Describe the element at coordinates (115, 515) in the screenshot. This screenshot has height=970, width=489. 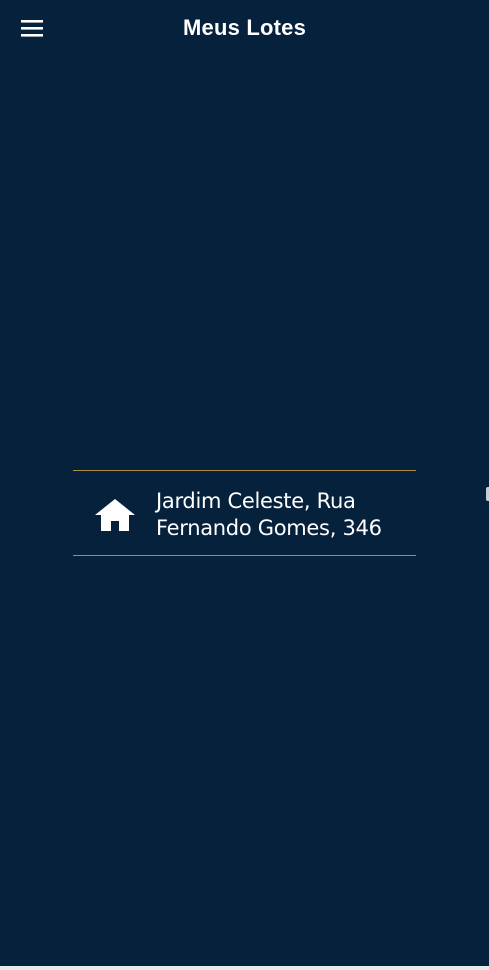
I see `home-icon` at that location.